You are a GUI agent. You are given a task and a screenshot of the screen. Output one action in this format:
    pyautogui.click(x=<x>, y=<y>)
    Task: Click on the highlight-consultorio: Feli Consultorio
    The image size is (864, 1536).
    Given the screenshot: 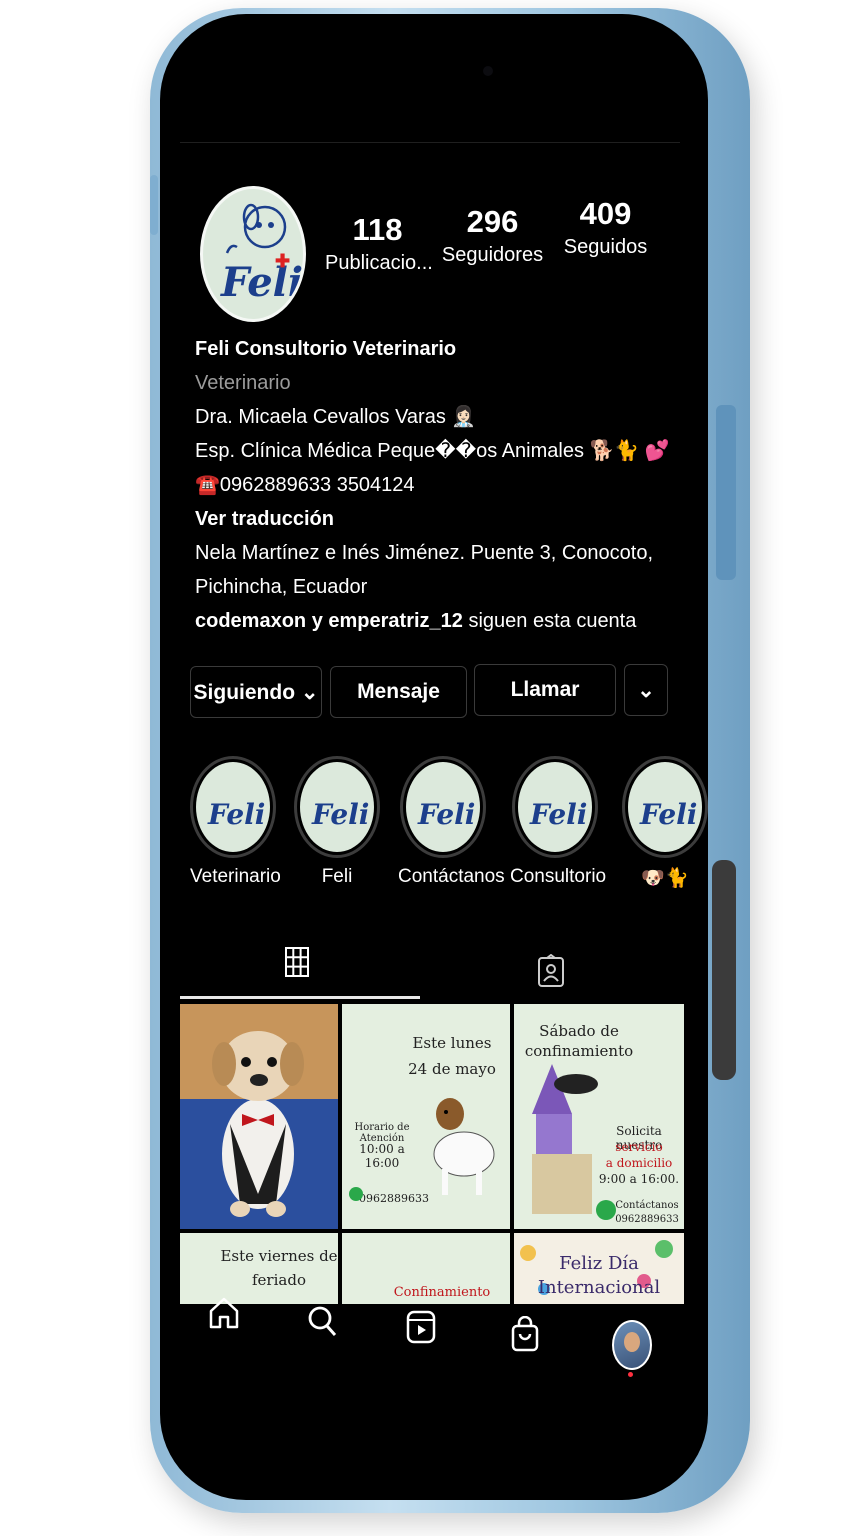 What is the action you would take?
    pyautogui.click(x=558, y=822)
    